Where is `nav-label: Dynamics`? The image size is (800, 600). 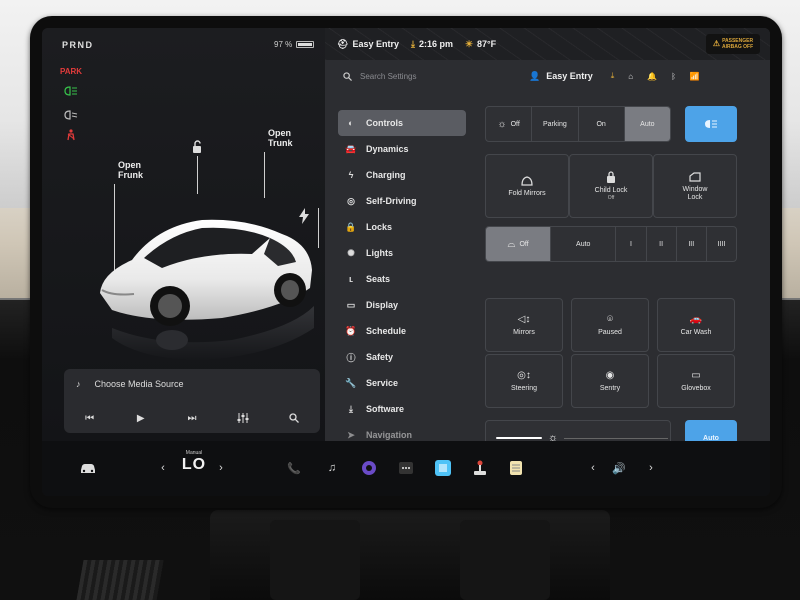
nav-label: Dynamics is located at coordinates (387, 149).